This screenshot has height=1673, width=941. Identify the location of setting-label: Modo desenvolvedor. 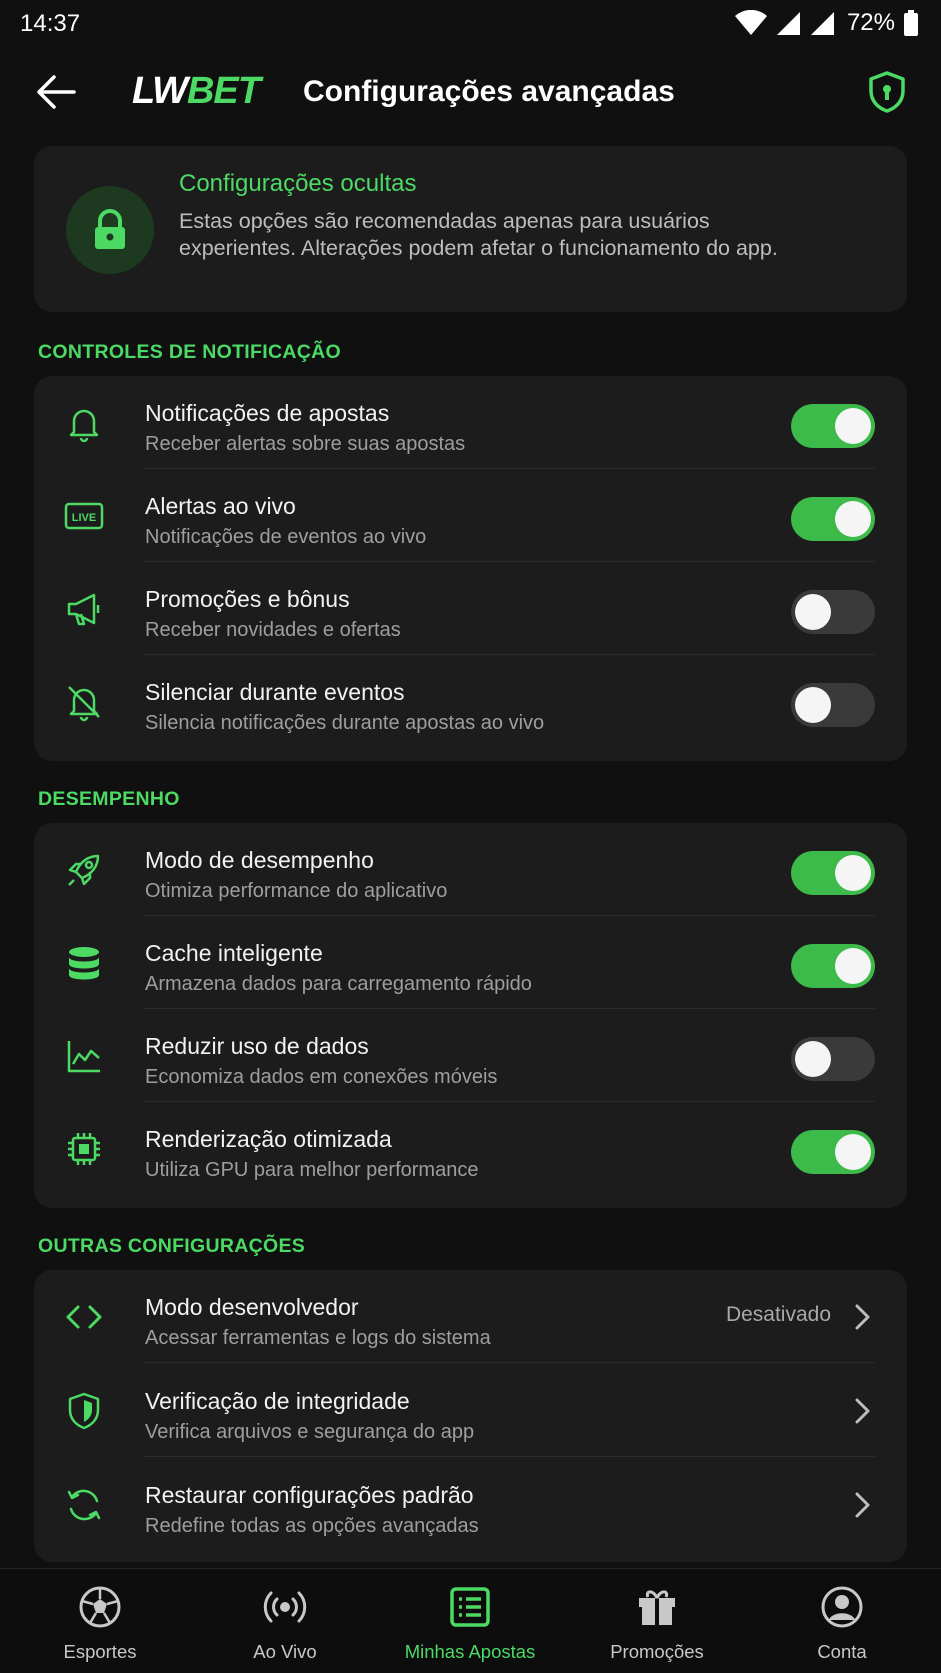
(252, 1307).